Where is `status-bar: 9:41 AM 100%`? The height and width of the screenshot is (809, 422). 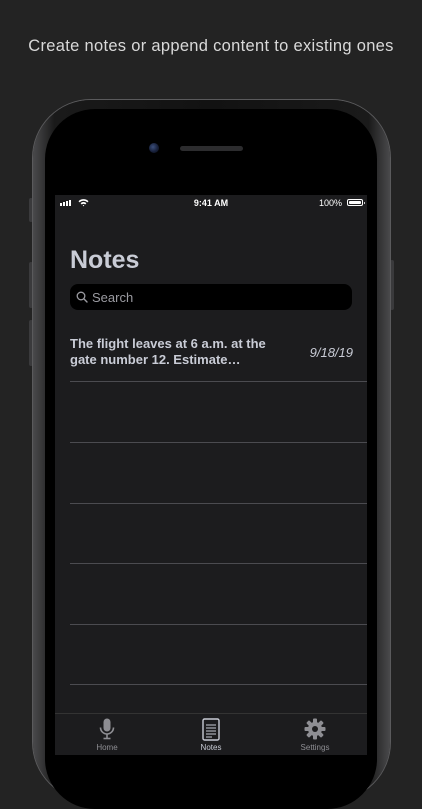 status-bar: 9:41 AM 100% is located at coordinates (211, 203).